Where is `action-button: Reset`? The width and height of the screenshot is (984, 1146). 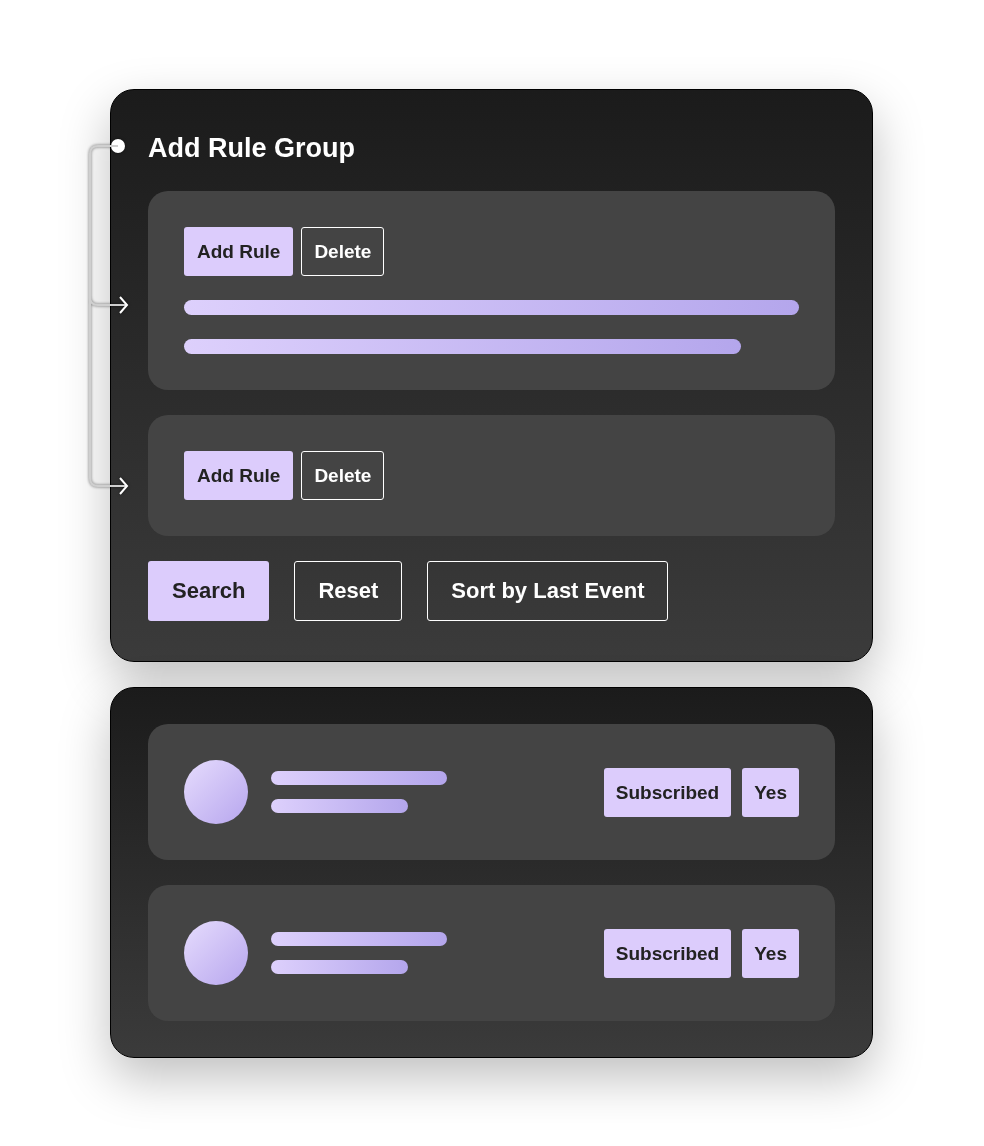
action-button: Reset is located at coordinates (348, 591).